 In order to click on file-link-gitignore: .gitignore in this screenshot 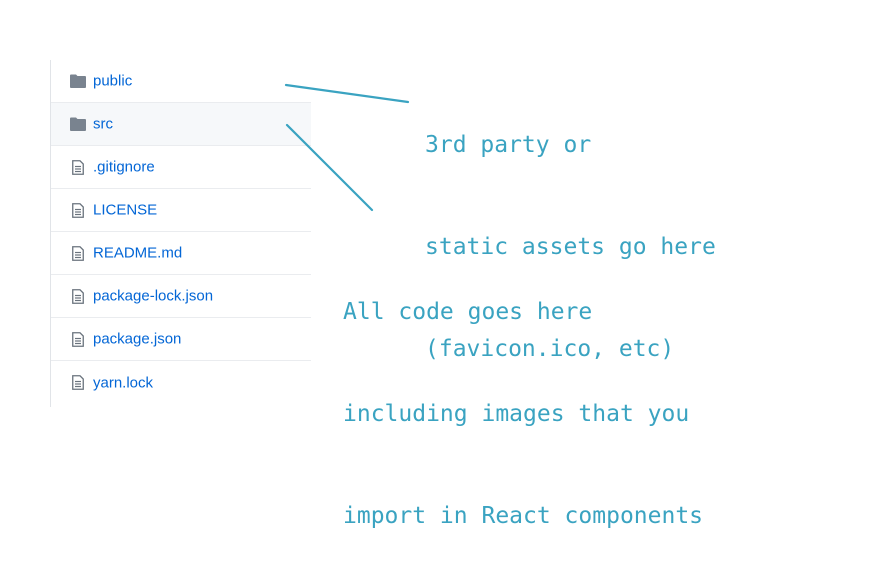, I will do `click(124, 167)`.